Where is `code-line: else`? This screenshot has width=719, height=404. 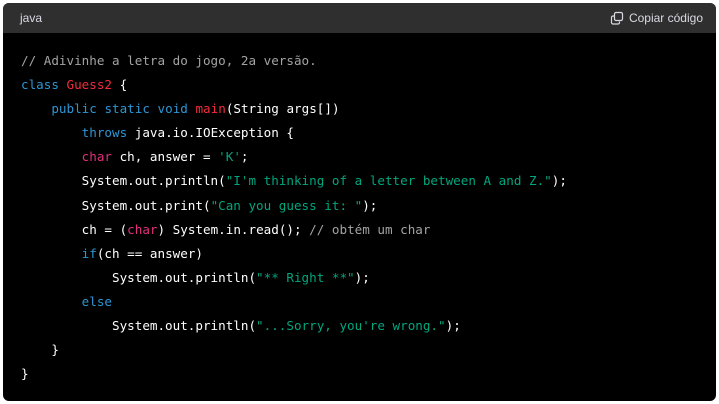
code-line: else is located at coordinates (368, 302).